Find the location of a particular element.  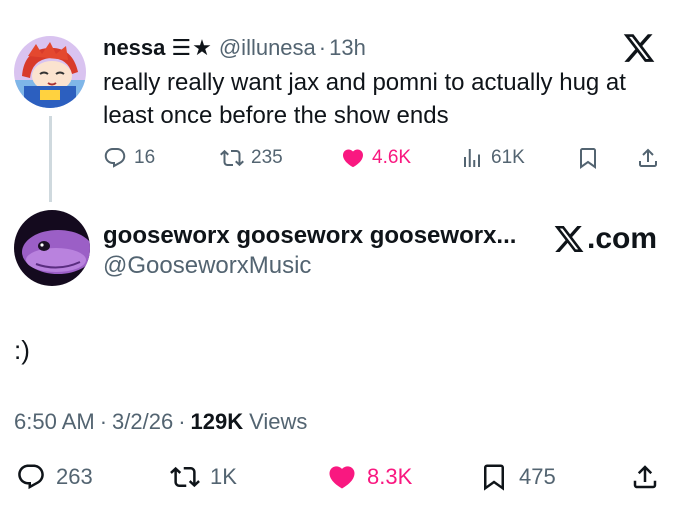

like-button: 4.6K is located at coordinates (376, 158).